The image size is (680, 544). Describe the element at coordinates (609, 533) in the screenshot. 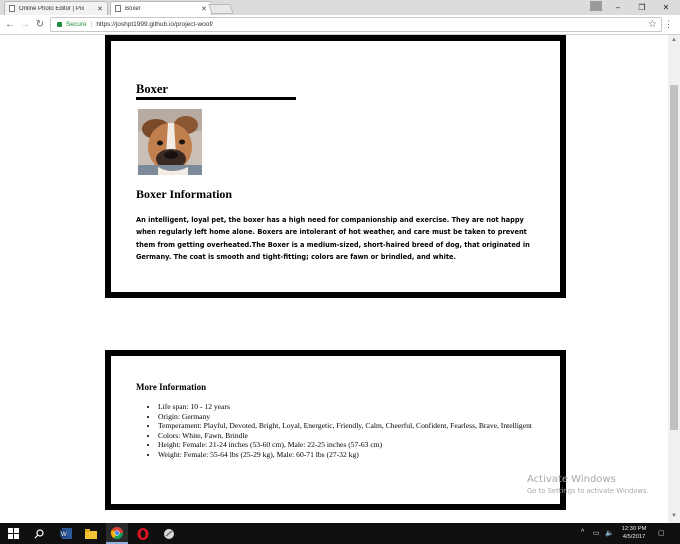

I see `volume-icon: 🔈` at that location.